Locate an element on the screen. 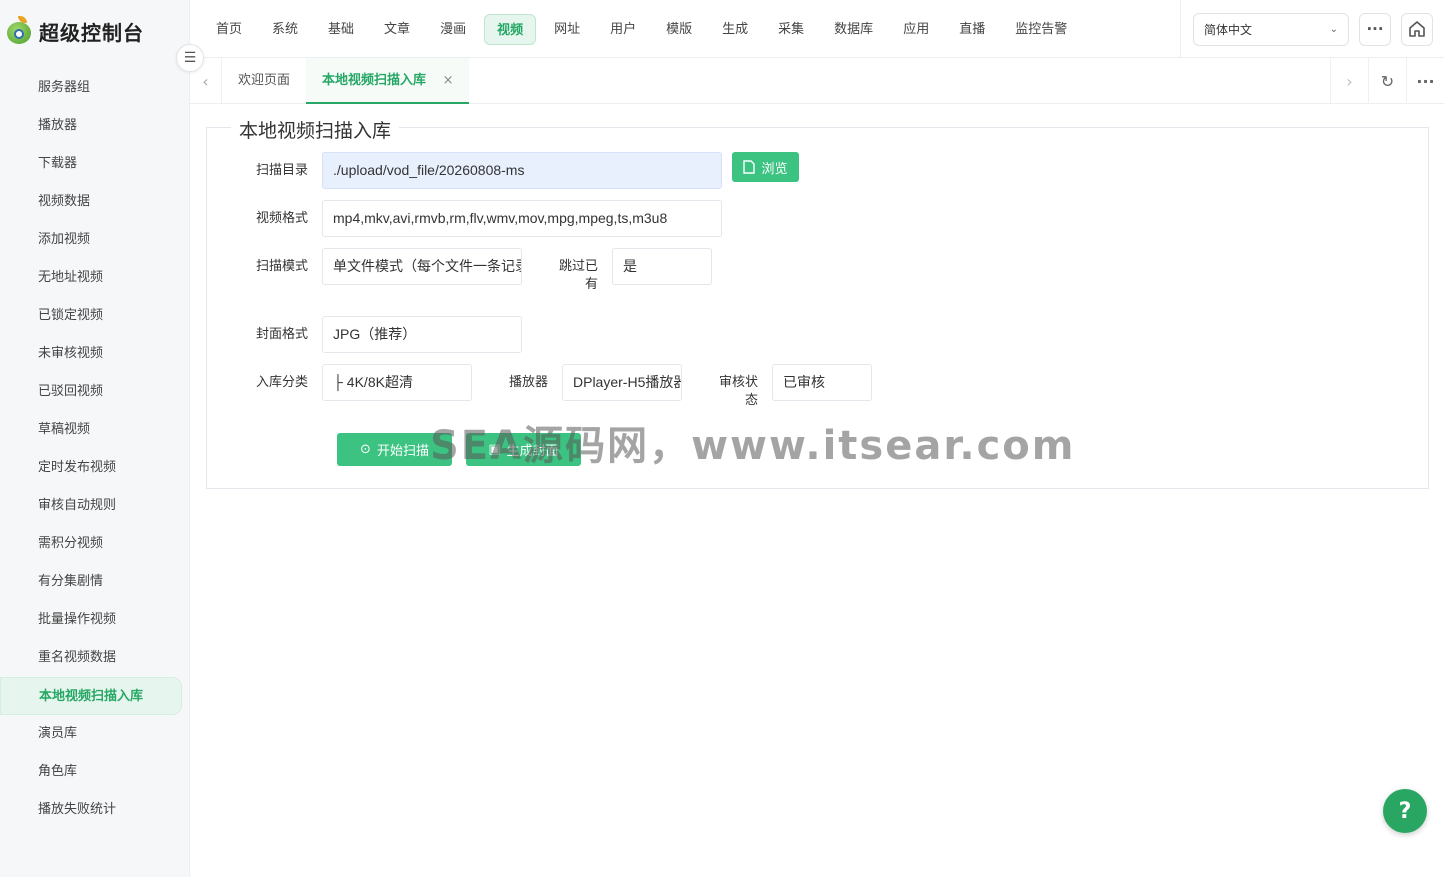  sidebar-item-episode-plot: 有分集剧情 is located at coordinates (95, 582).